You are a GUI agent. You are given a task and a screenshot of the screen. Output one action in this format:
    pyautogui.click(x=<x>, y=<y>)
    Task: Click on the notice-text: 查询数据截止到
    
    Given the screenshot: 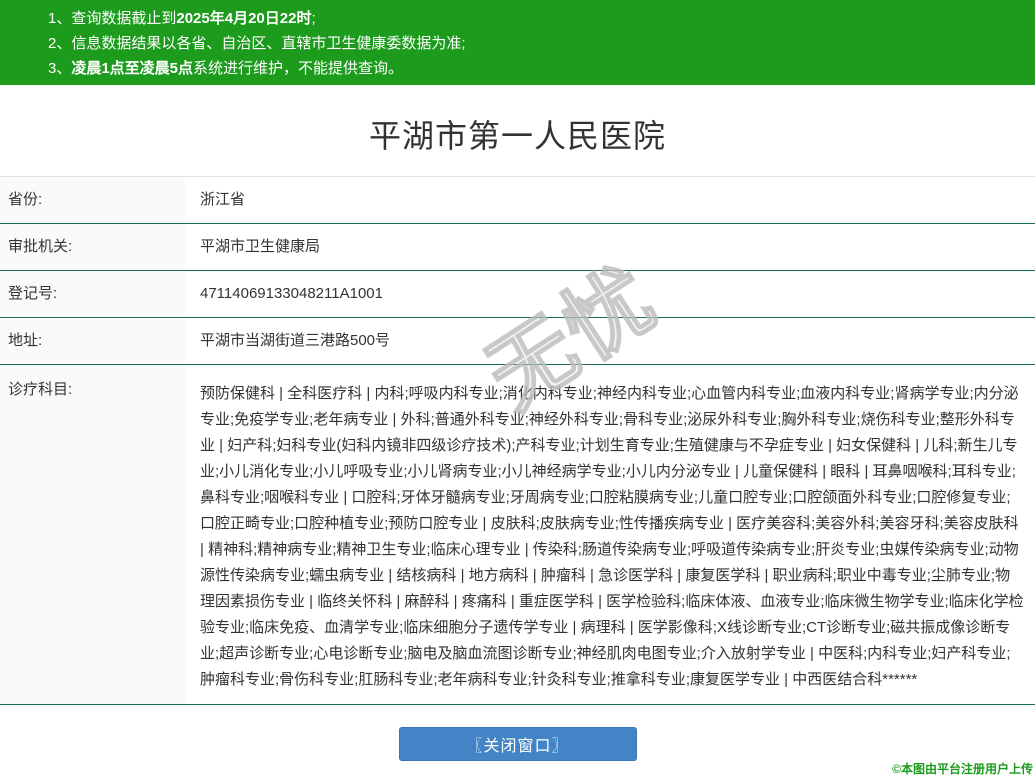 What is the action you would take?
    pyautogui.click(x=124, y=18)
    